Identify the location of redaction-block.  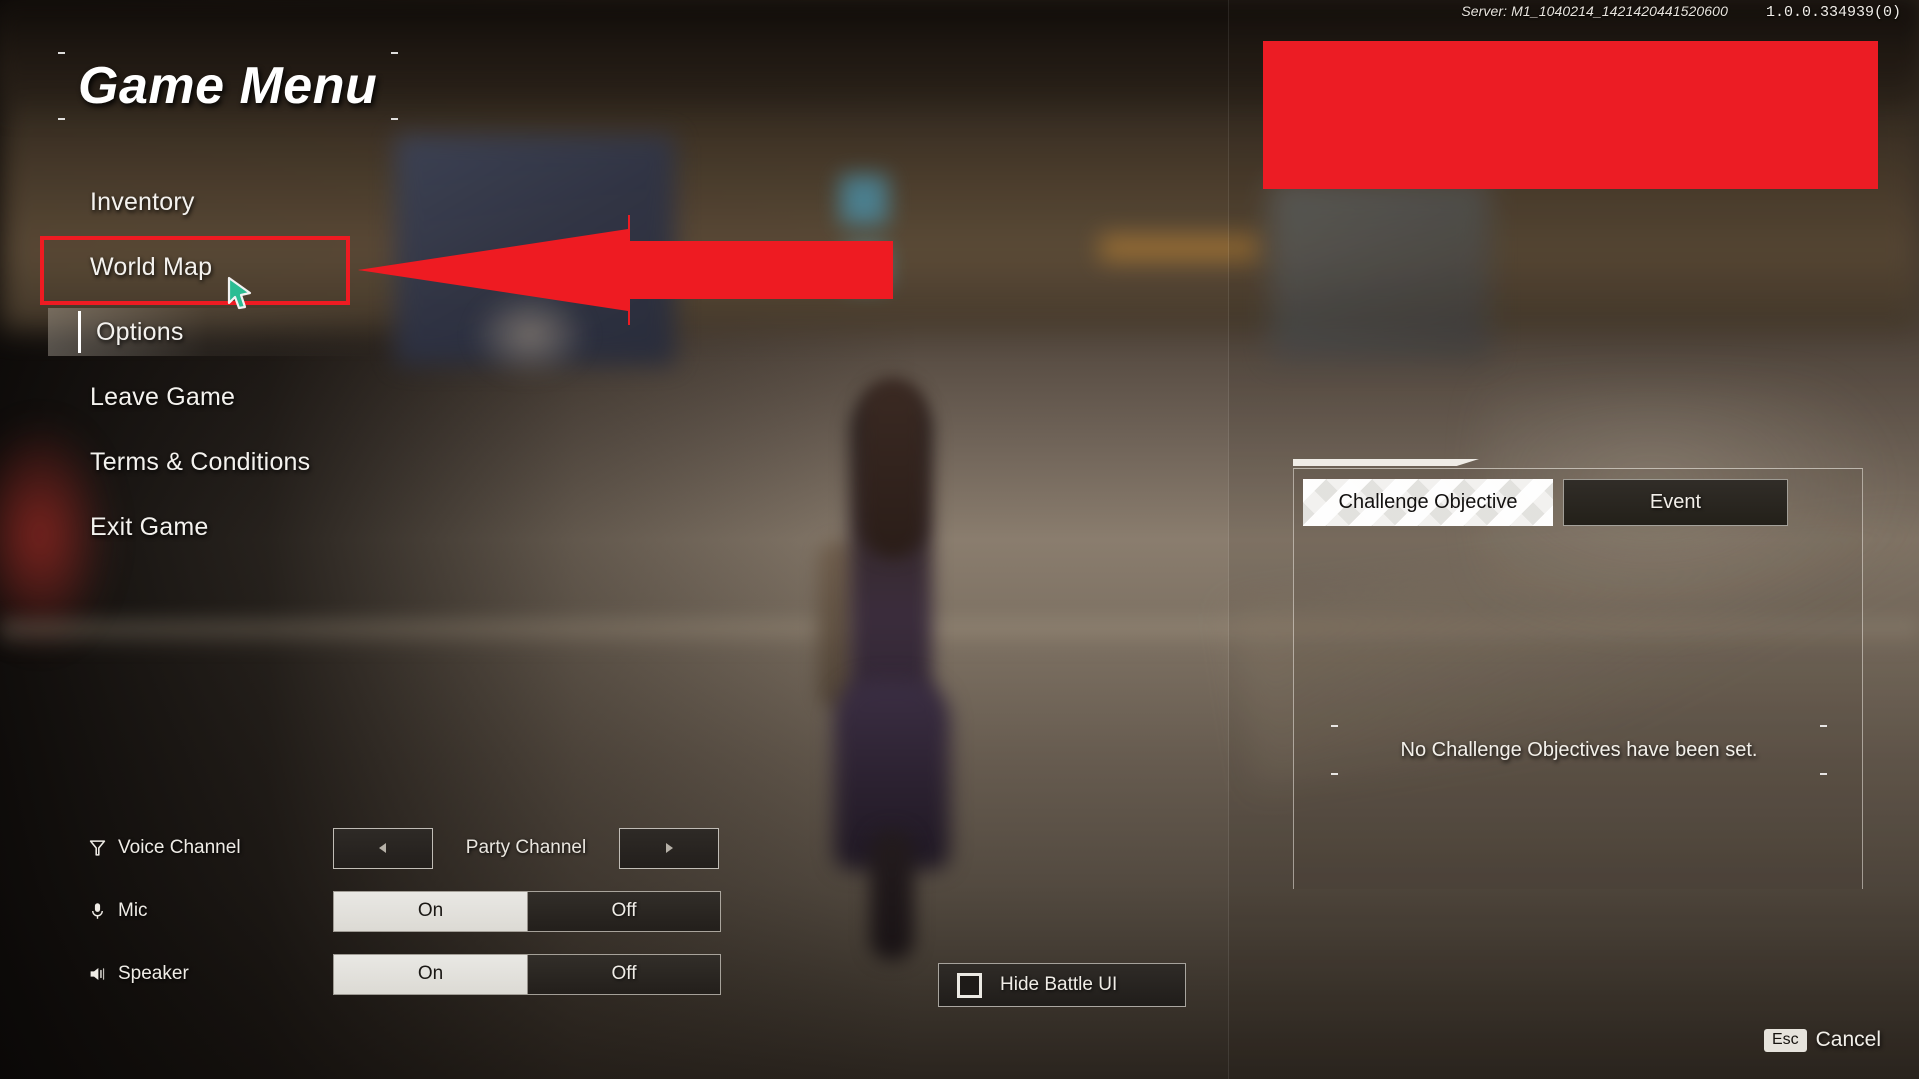
(1570, 115).